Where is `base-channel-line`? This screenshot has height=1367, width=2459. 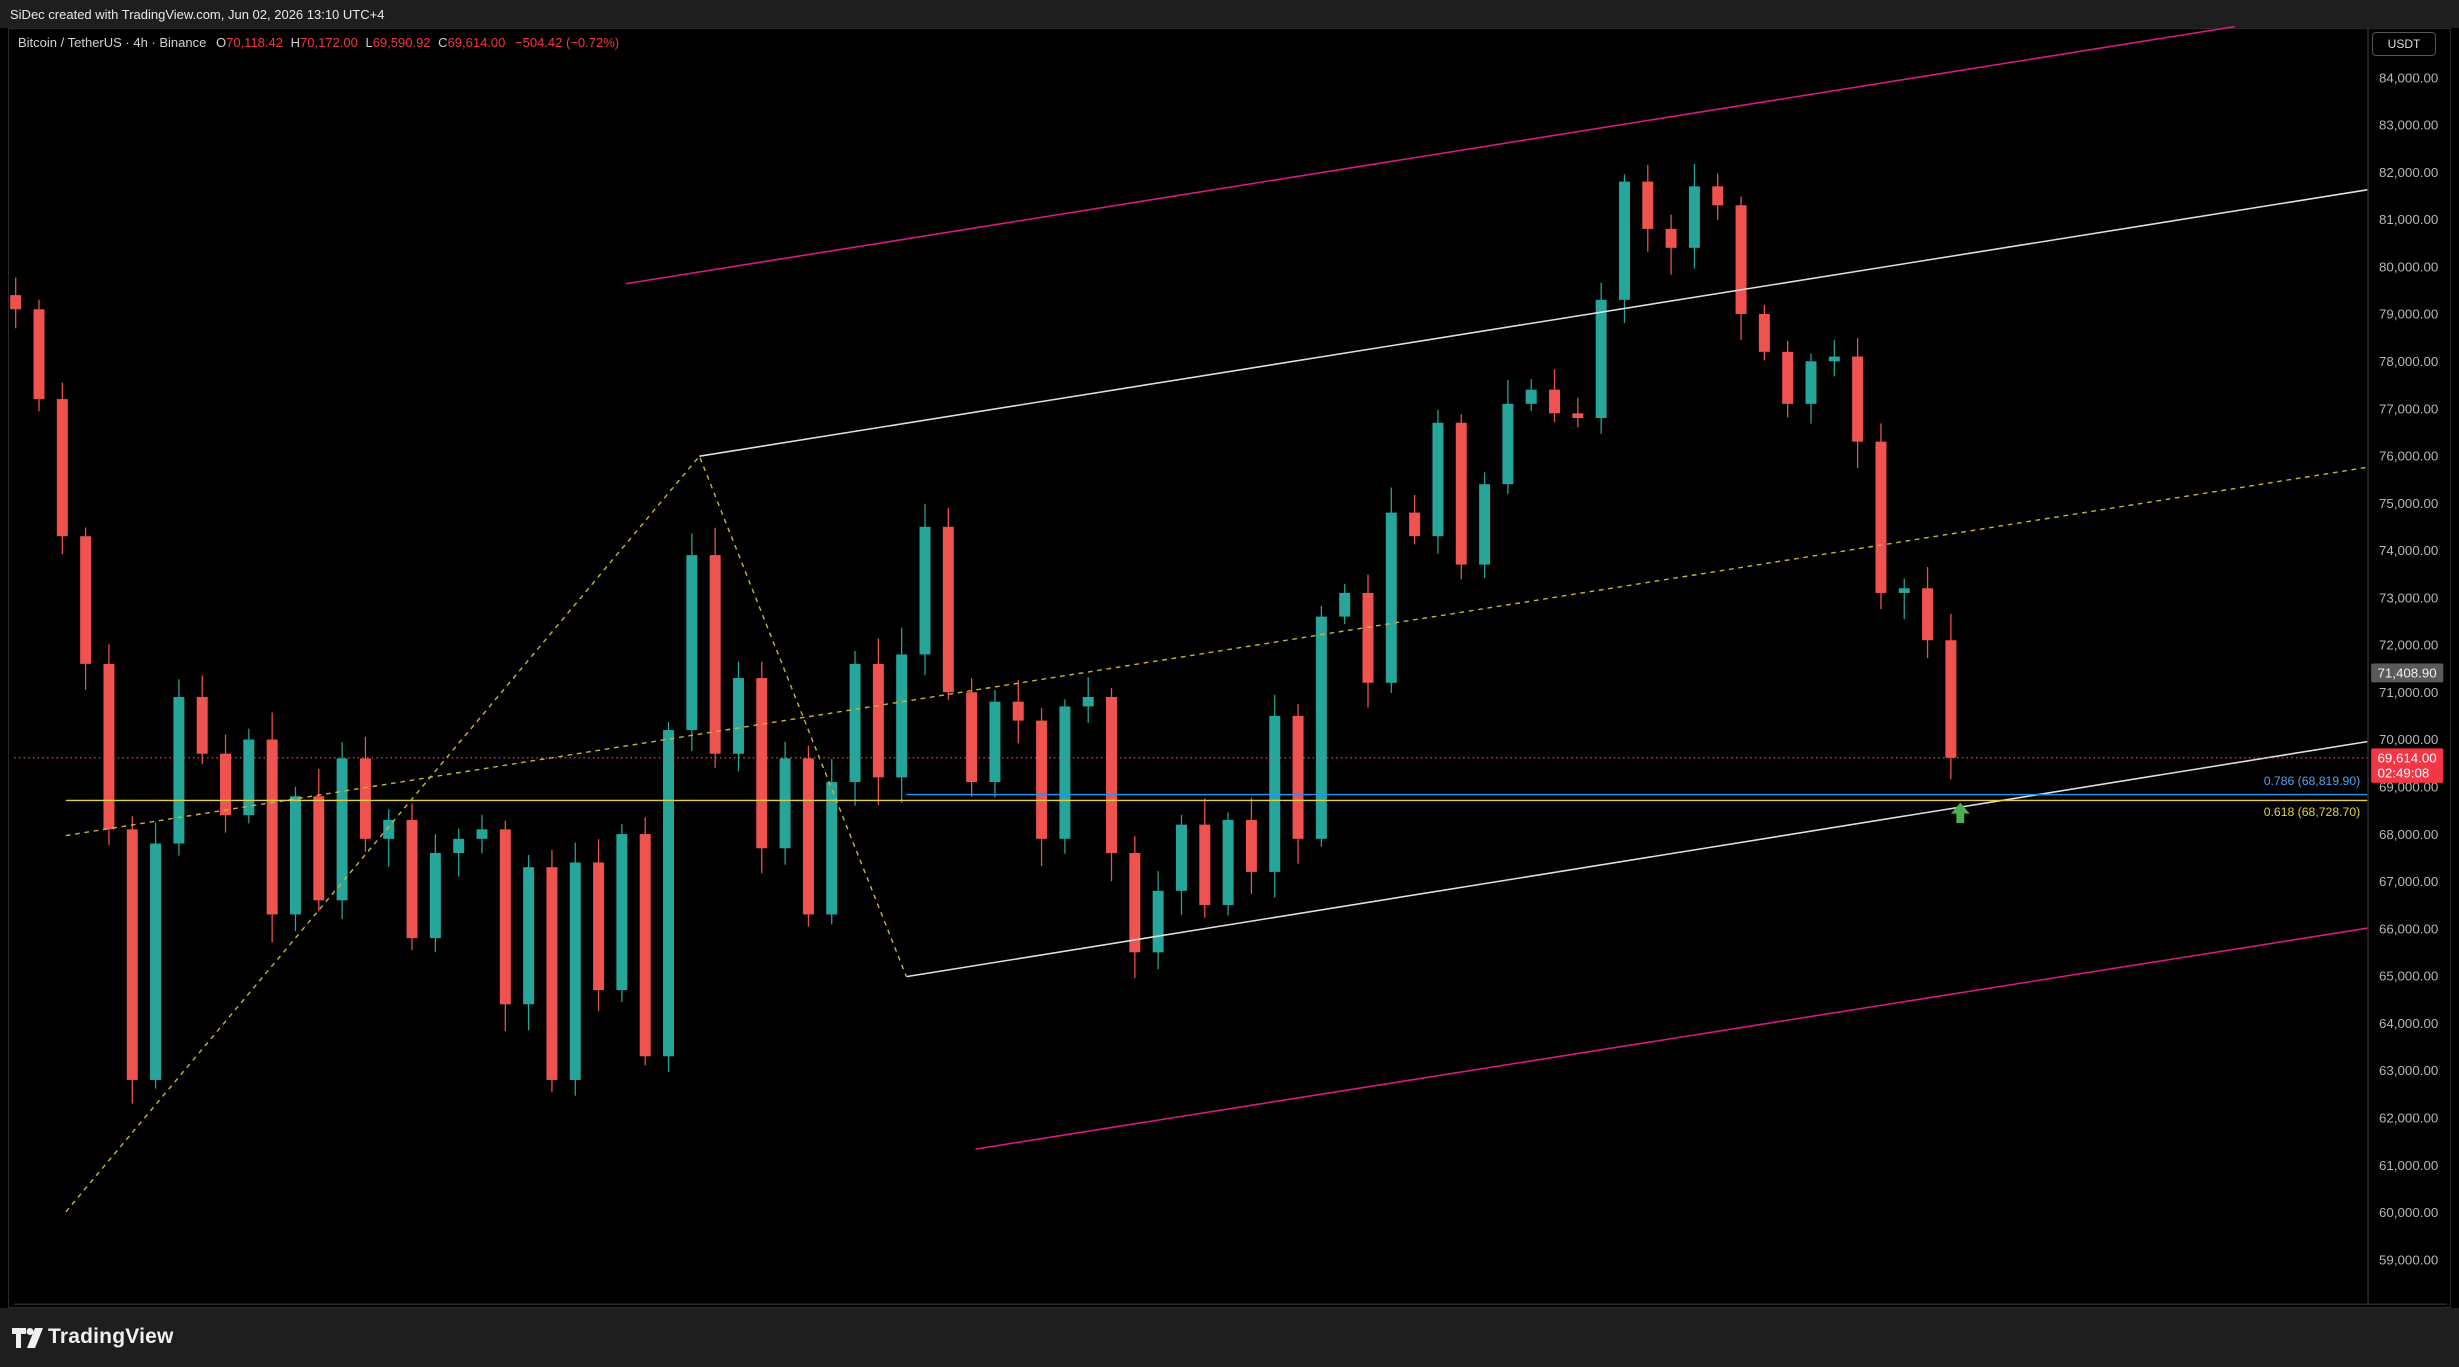 base-channel-line is located at coordinates (1637, 859).